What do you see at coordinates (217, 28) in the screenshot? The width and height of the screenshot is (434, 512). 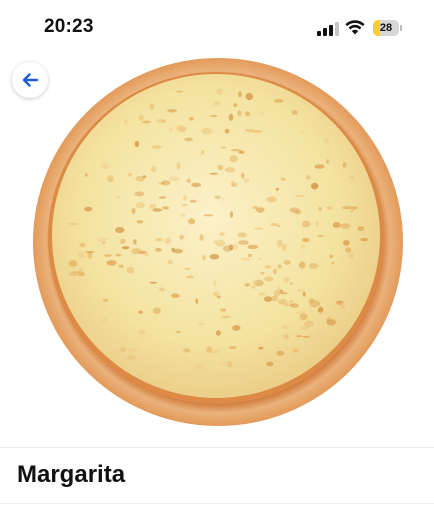 I see `status-bar: 20:23 28` at bounding box center [217, 28].